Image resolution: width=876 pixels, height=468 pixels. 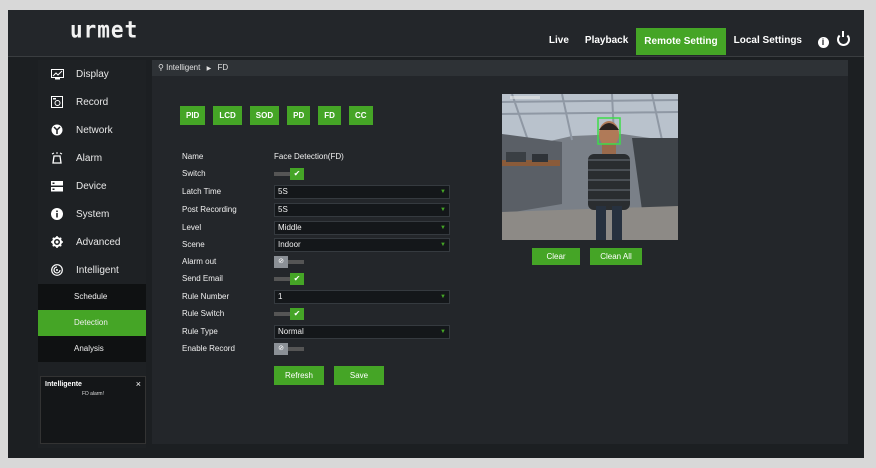 What do you see at coordinates (57, 270) in the screenshot?
I see `intelligent-icon` at bounding box center [57, 270].